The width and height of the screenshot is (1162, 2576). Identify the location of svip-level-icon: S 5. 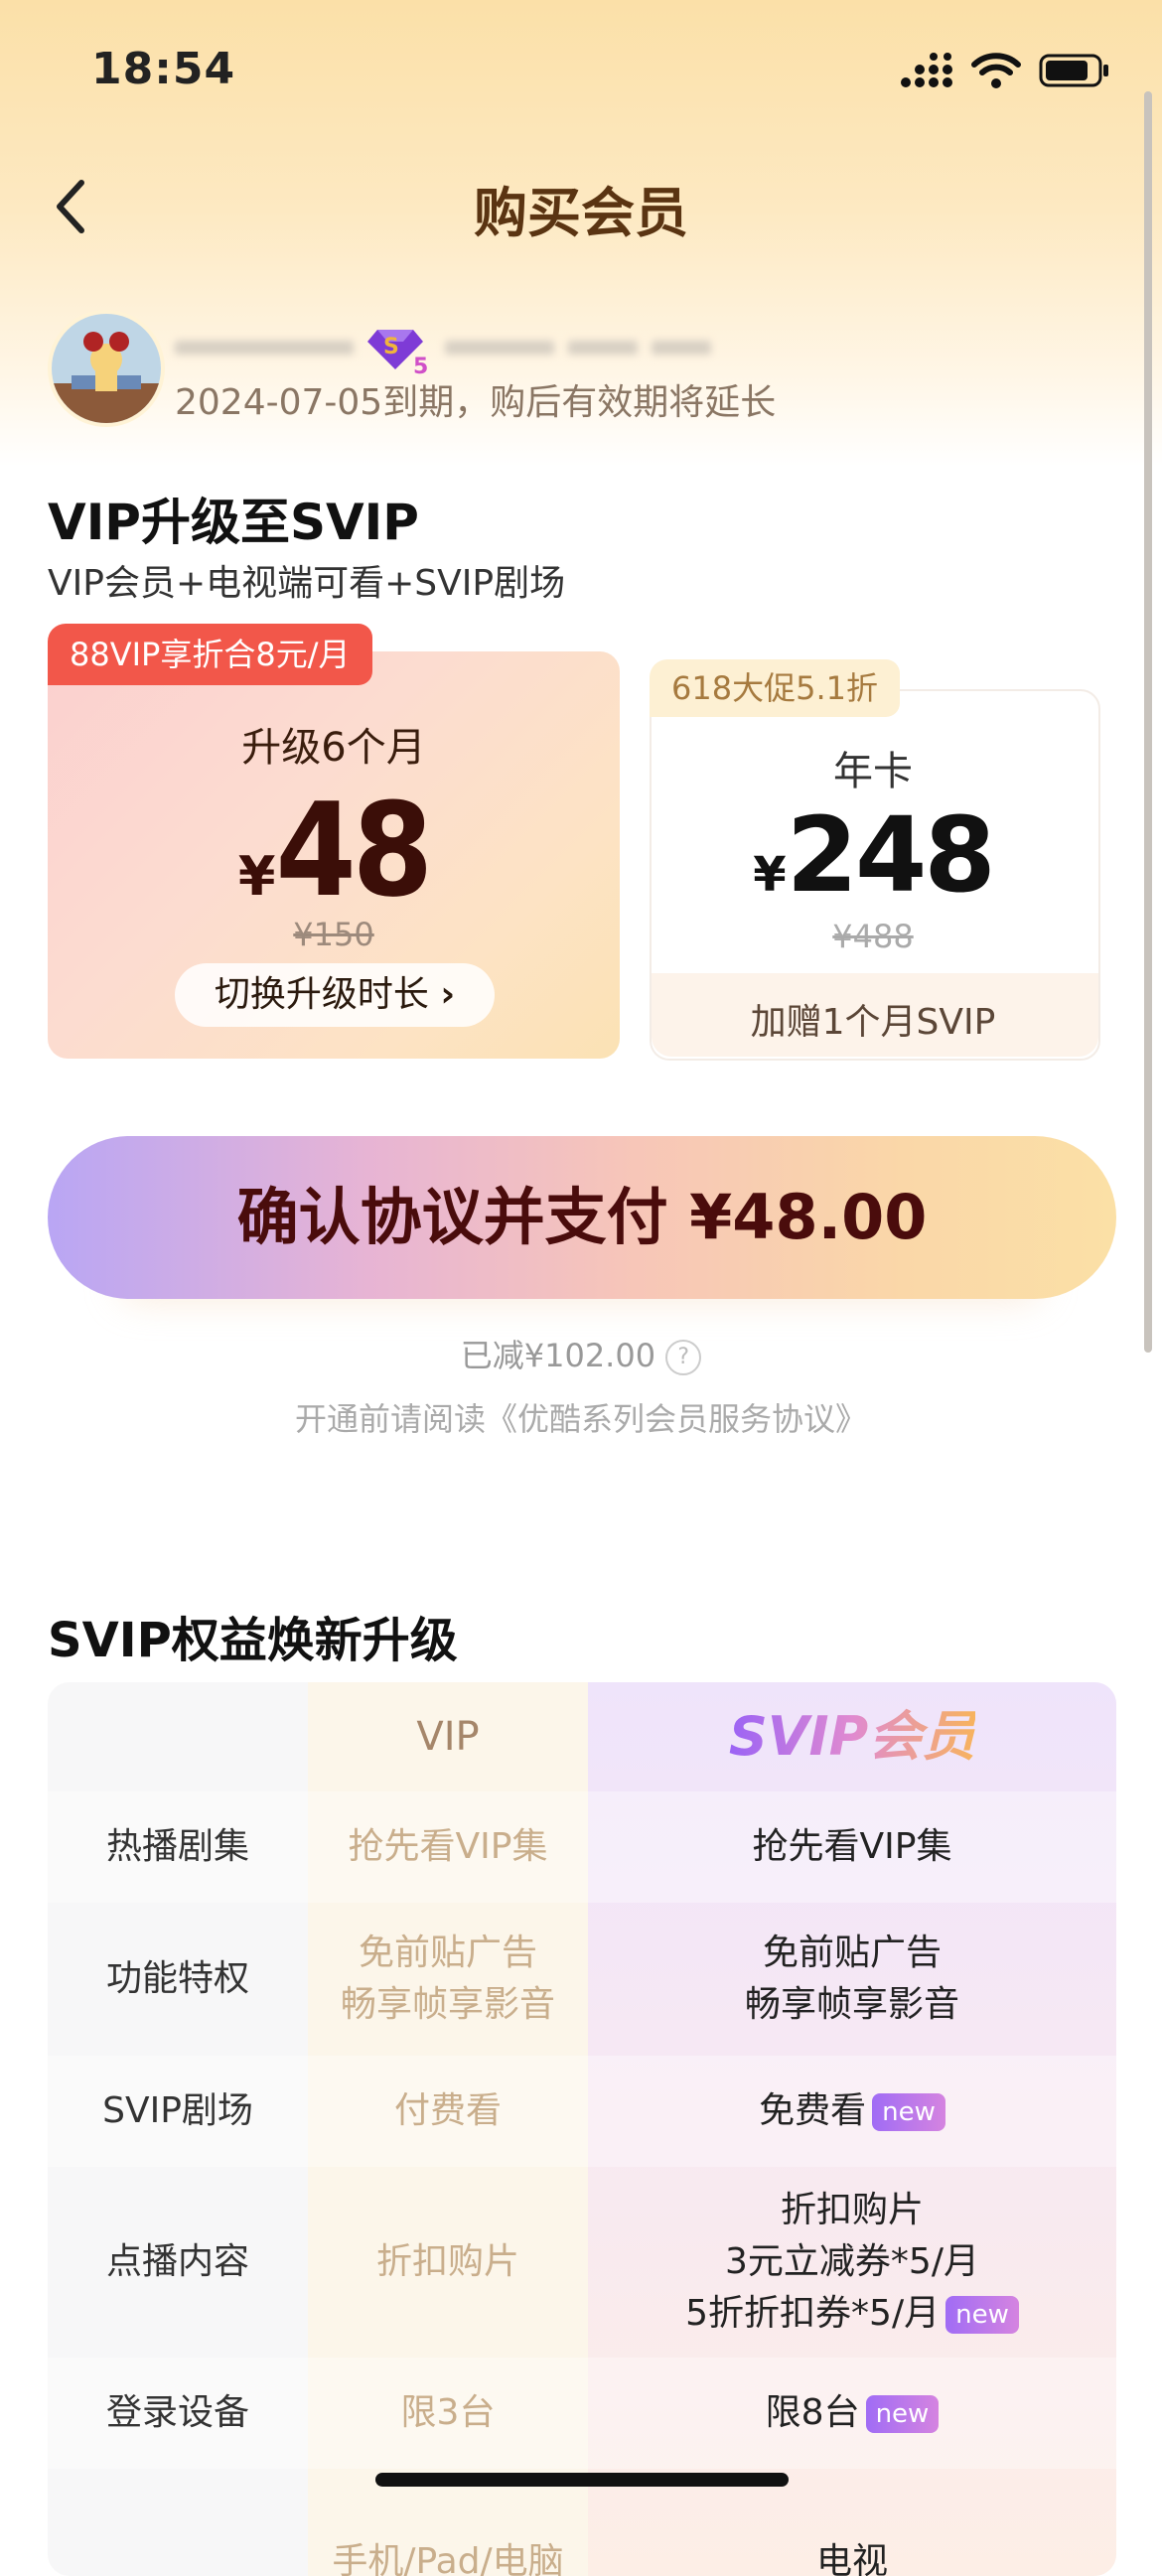
(397, 352).